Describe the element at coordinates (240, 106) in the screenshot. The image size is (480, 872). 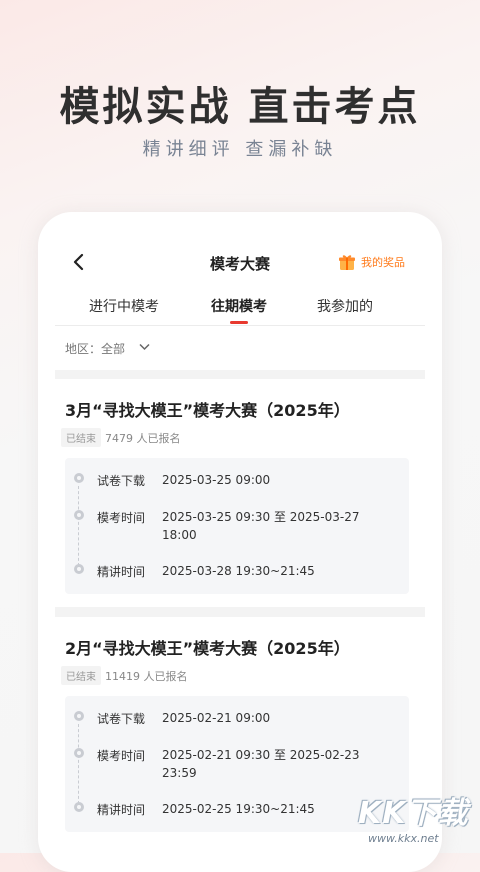
I see `hero-title: 模拟实战 直击考点` at that location.